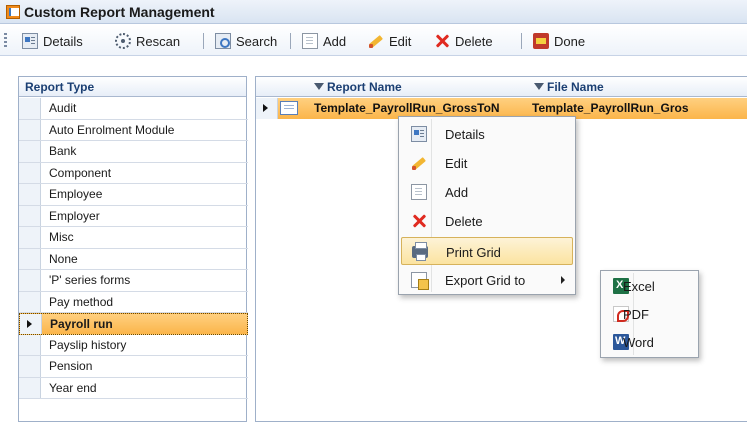  What do you see at coordinates (400, 41) in the screenshot?
I see `edit-label: Edit` at bounding box center [400, 41].